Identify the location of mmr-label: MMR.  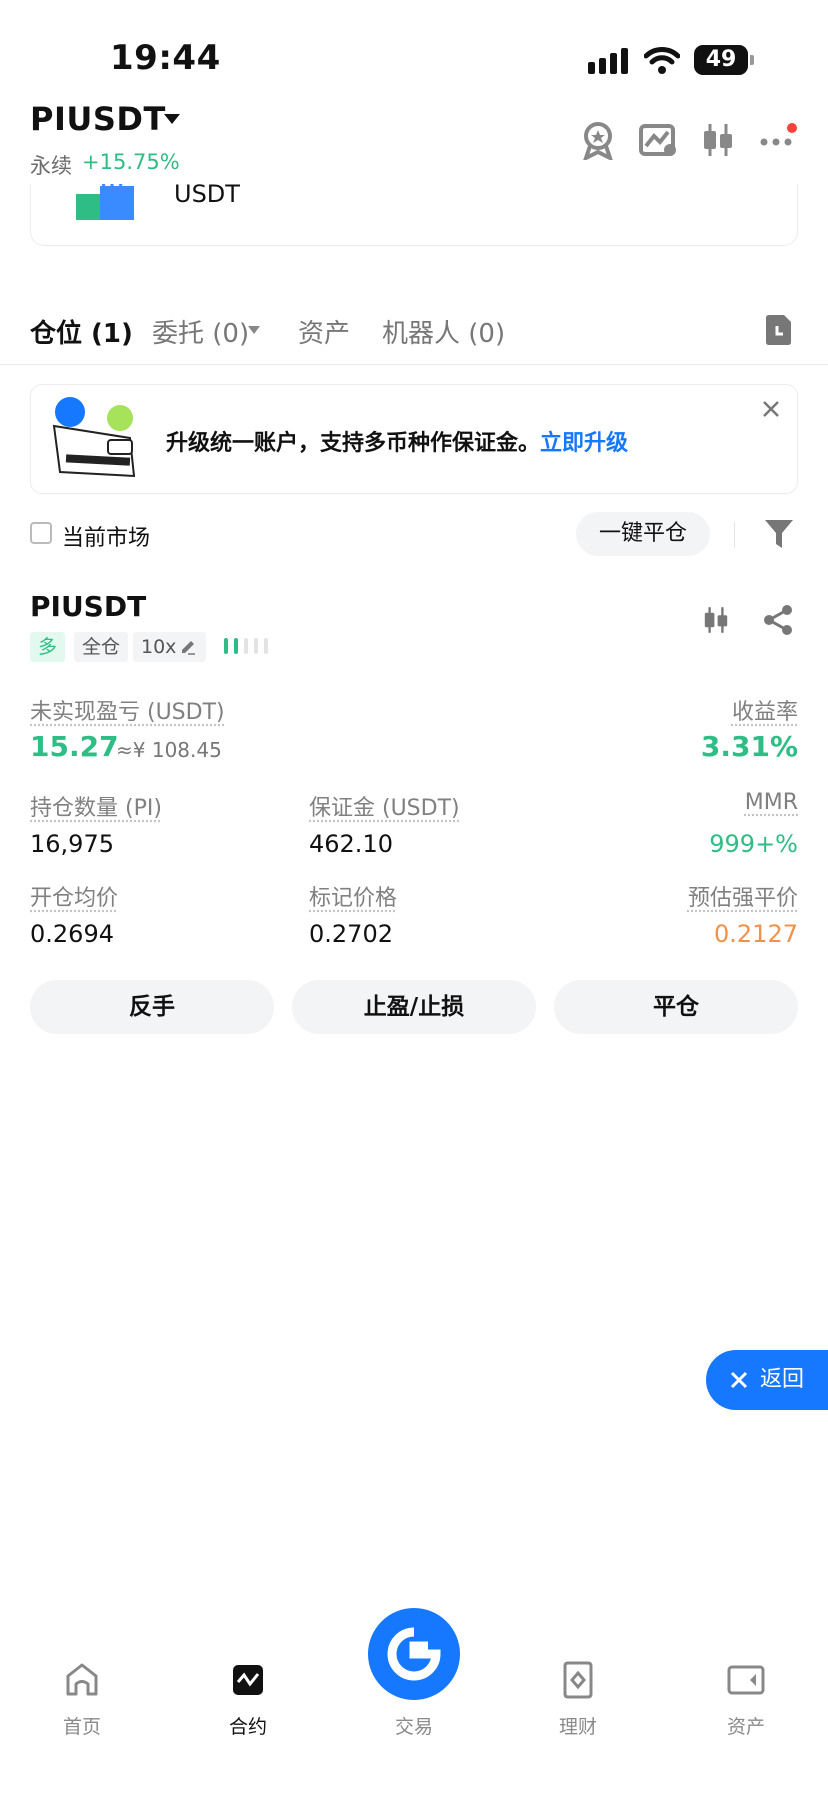
(771, 802).